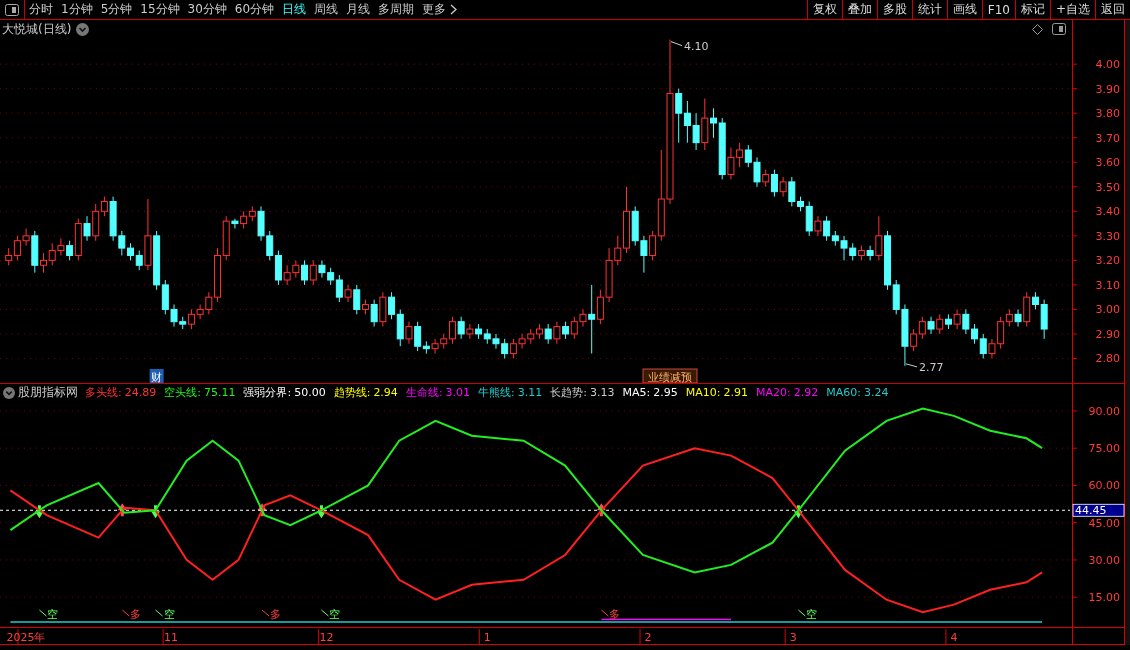 This screenshot has height=650, width=1130. What do you see at coordinates (648, 637) in the screenshot?
I see `date-label: 2` at bounding box center [648, 637].